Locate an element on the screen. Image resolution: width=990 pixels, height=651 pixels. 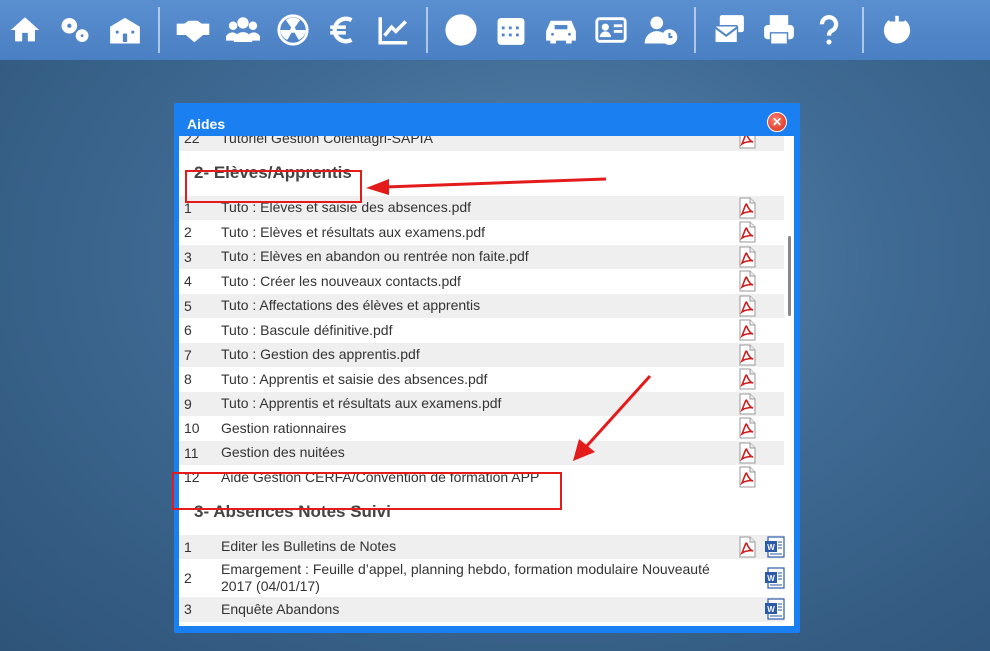
home-icon is located at coordinates (25, 30).